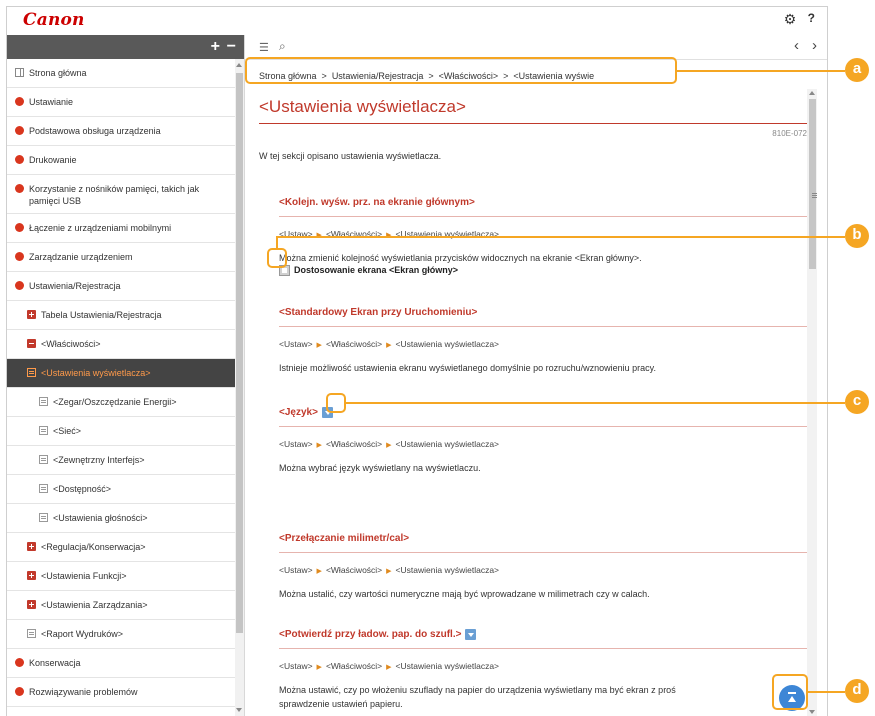 This screenshot has height=716, width=875. I want to click on section-title: <Kolejn. wyśw. prz. na ekranie głównym>, so click(547, 207).